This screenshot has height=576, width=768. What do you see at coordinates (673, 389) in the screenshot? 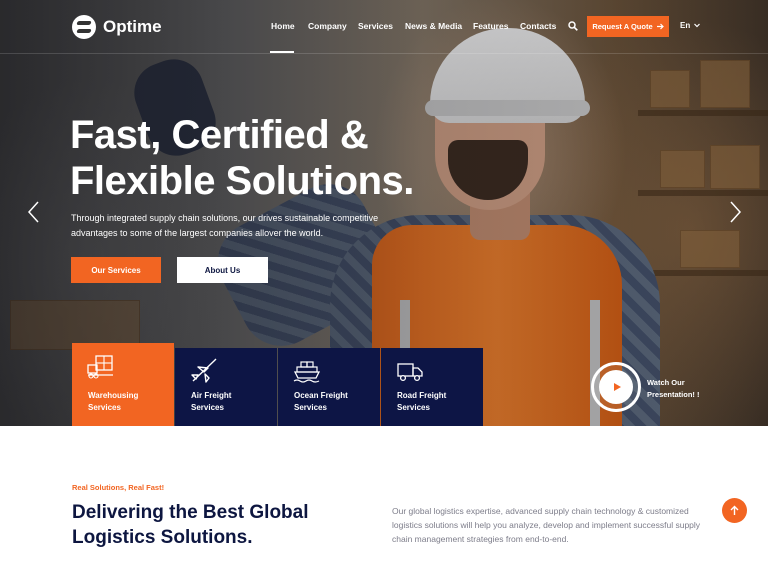
I see `watch-presentation-text: Watch Our Presentation! !` at bounding box center [673, 389].